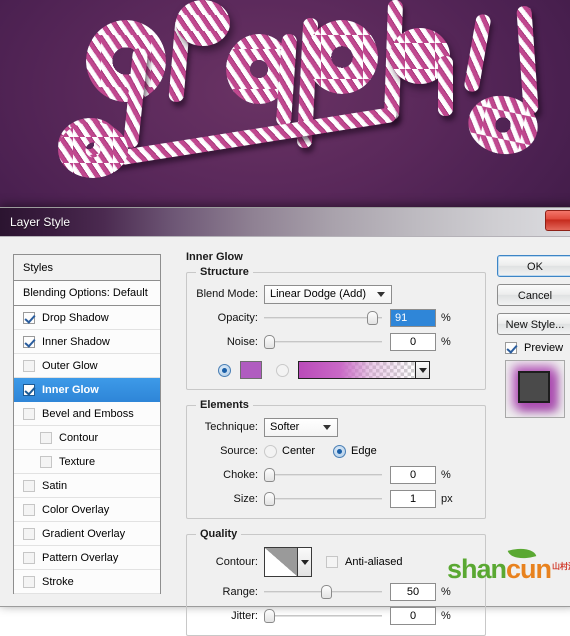 The height and width of the screenshot is (636, 570). I want to click on jitter-row: Jitter: 0 %, so click(336, 616).